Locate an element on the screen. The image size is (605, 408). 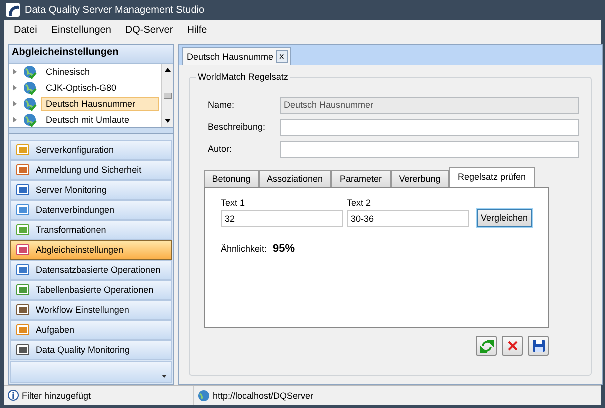
tab: Regelsatz prüfen is located at coordinates (492, 177).